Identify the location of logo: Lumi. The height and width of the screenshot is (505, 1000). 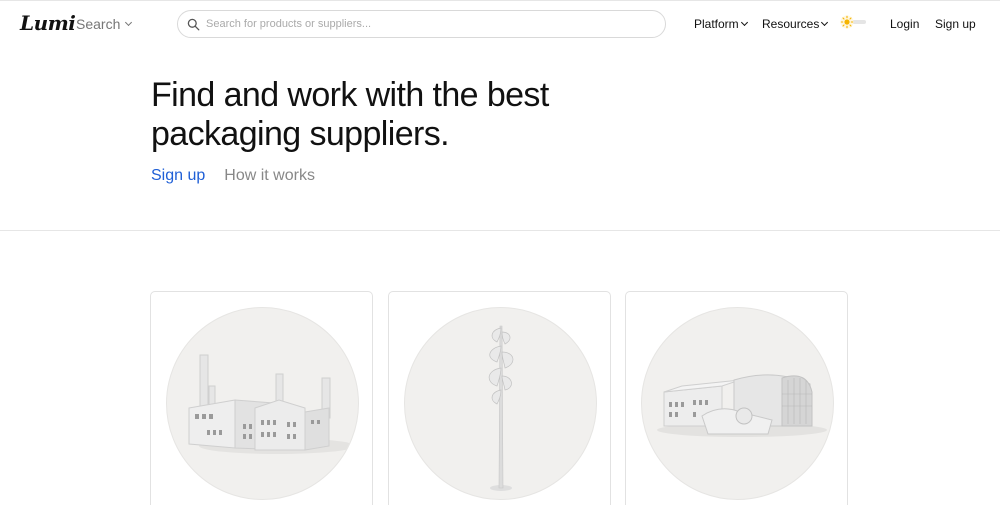
(48, 23).